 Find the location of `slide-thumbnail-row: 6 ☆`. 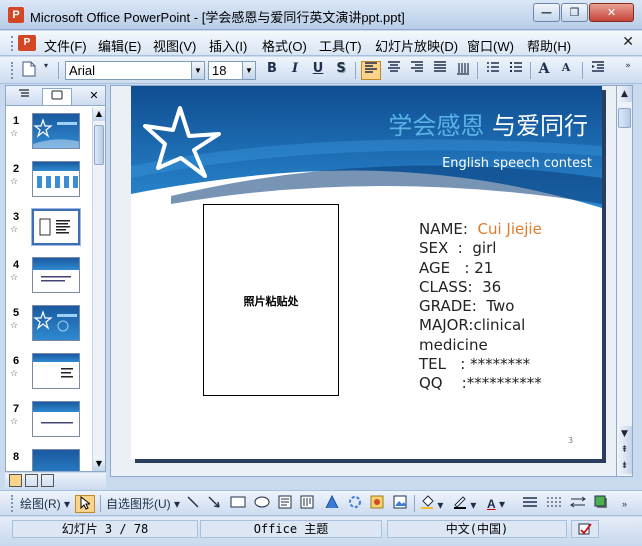

slide-thumbnail-row: 6 ☆ is located at coordinates (48, 375).